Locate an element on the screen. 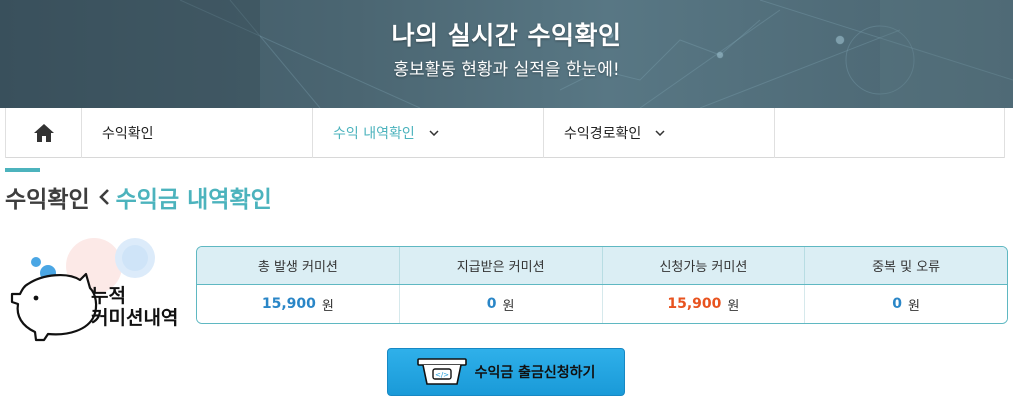 The image size is (1013, 409). available-commission-value: 15,900 is located at coordinates (694, 304).